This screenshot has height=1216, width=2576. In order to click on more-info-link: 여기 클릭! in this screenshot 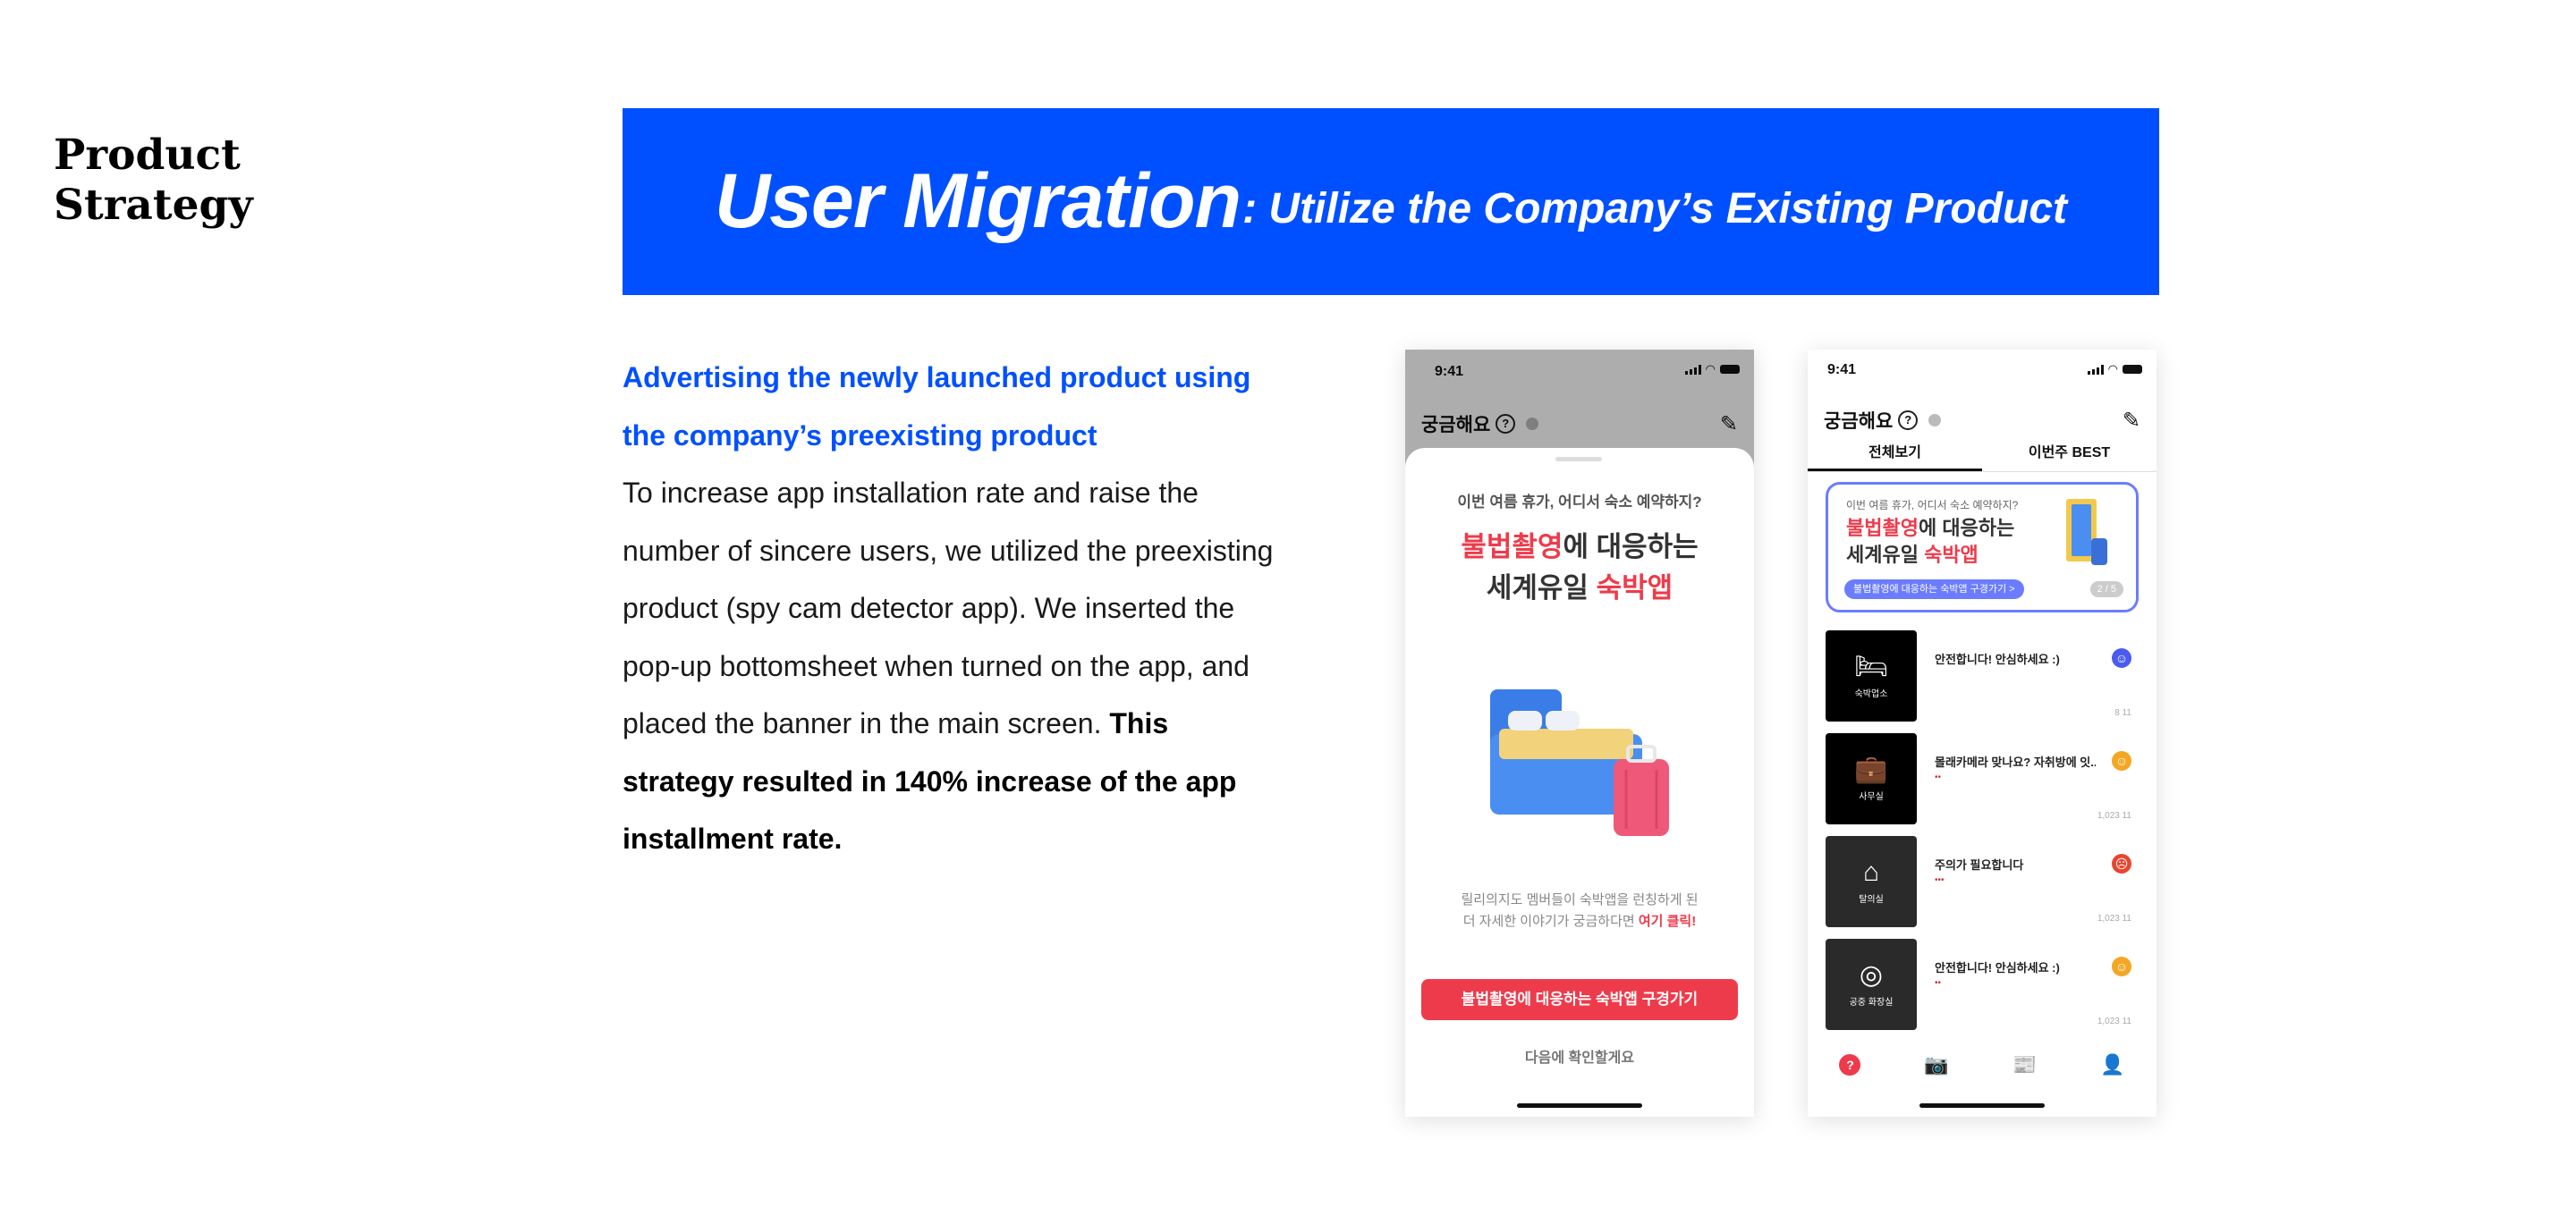, I will do `click(1667, 921)`.